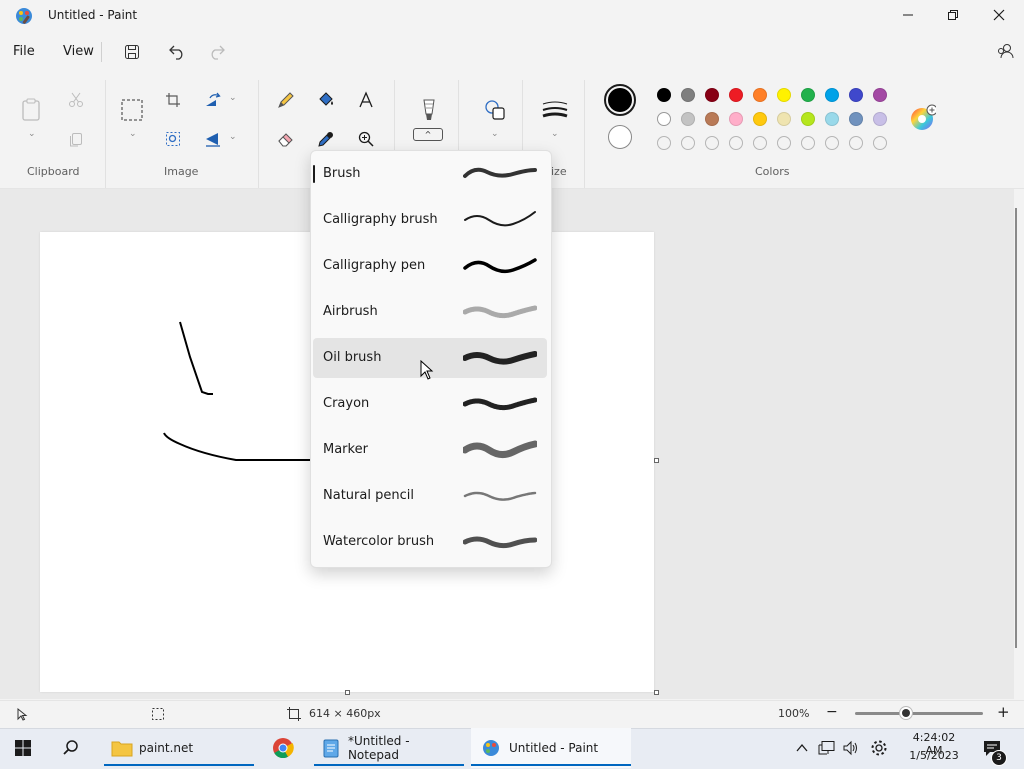 The height and width of the screenshot is (769, 1024). I want to click on file-menu: File, so click(24, 51).